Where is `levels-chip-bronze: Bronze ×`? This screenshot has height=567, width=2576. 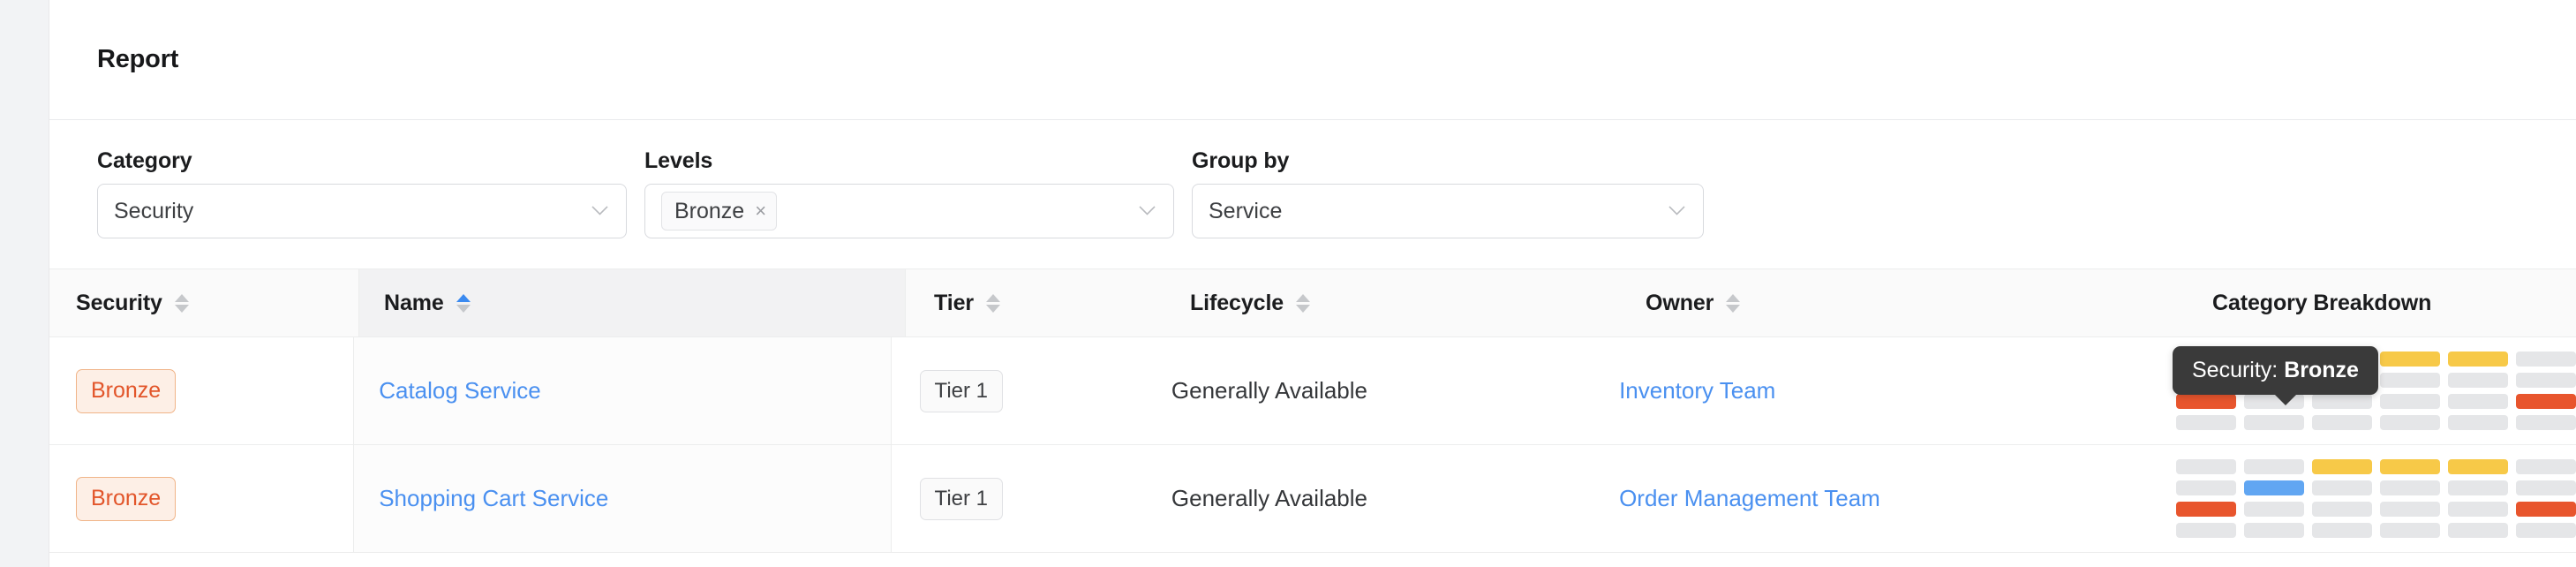 levels-chip-bronze: Bronze × is located at coordinates (720, 212).